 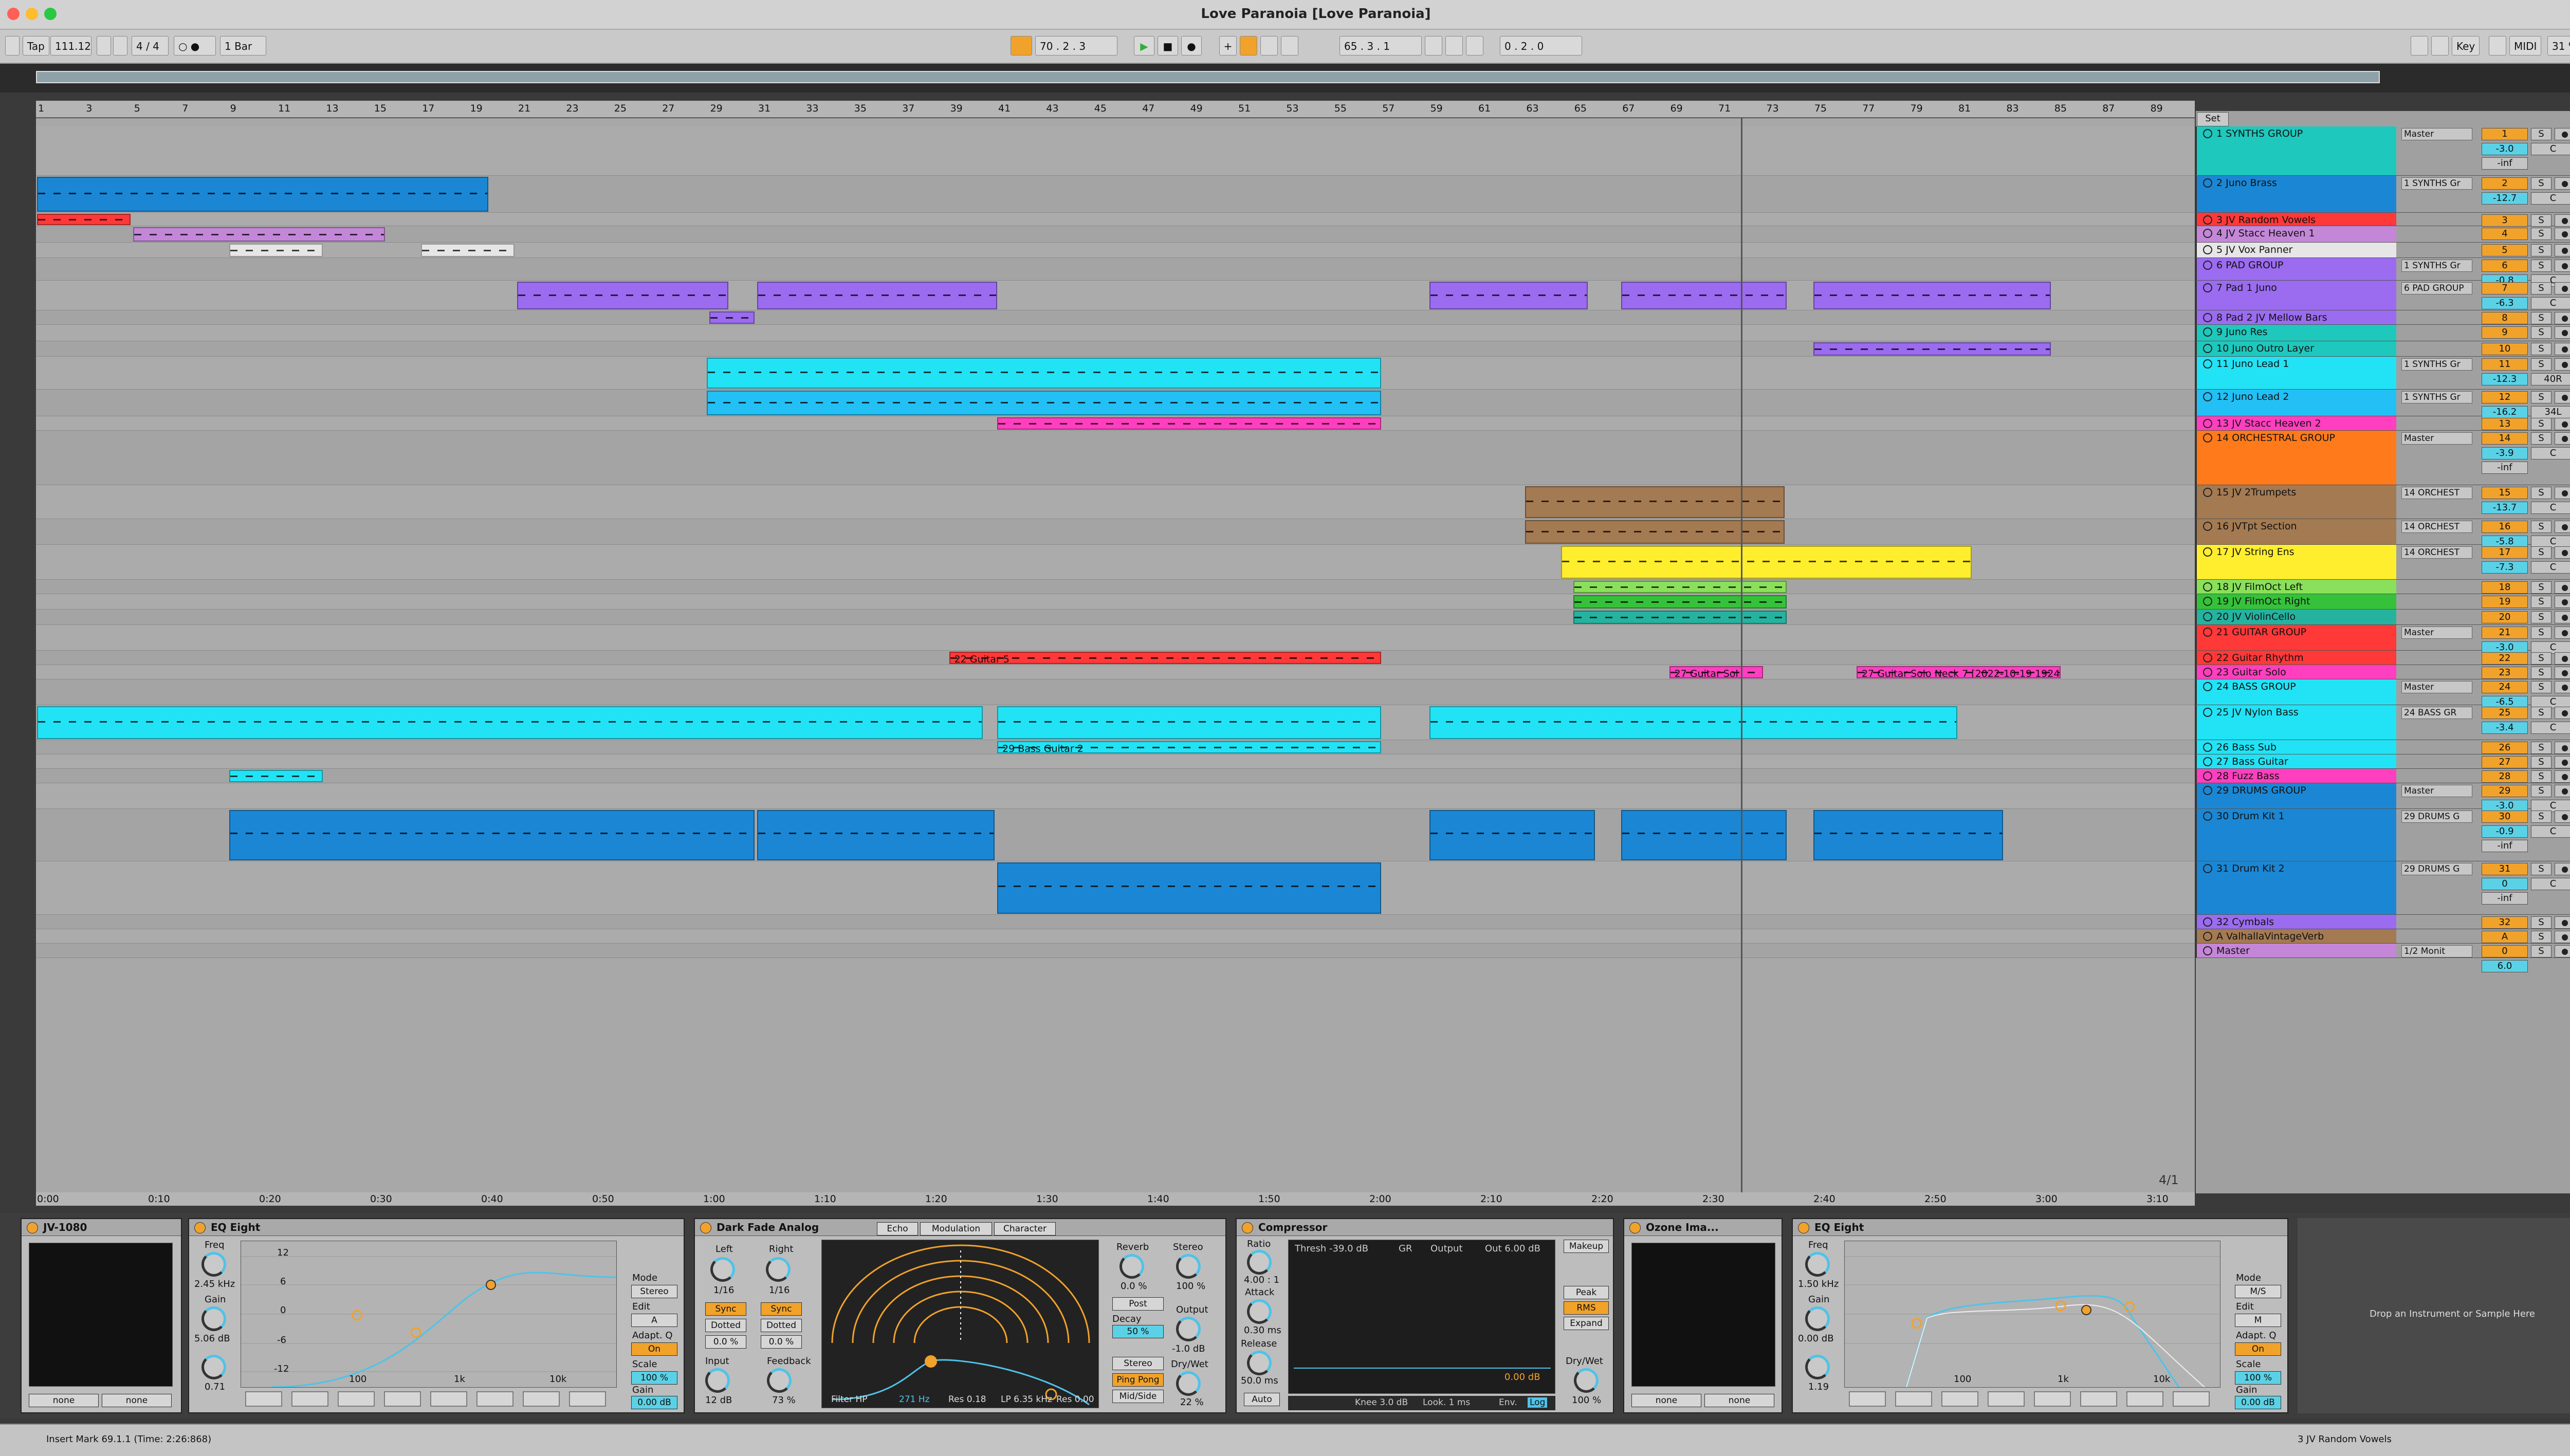 What do you see at coordinates (654, 1378) in the screenshot?
I see `scale-field: 100 %` at bounding box center [654, 1378].